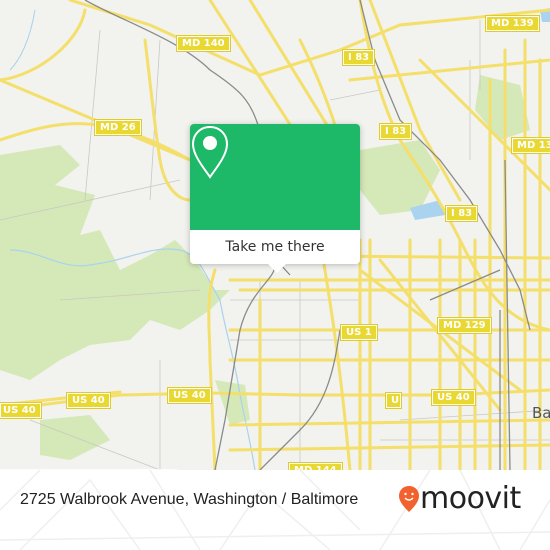  What do you see at coordinates (210, 152) in the screenshot?
I see `location-pin-icon` at bounding box center [210, 152].